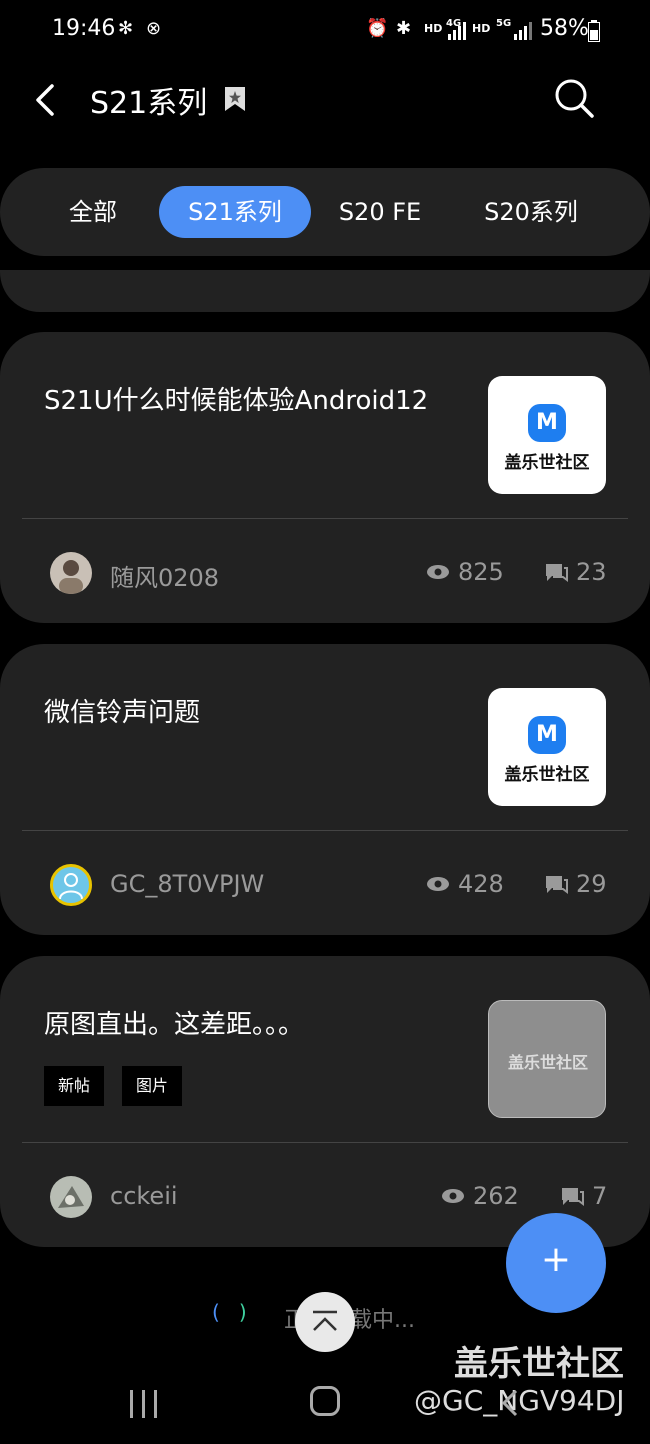 The image size is (650, 1444). What do you see at coordinates (481, 572) in the screenshot?
I see `view-count: 825` at bounding box center [481, 572].